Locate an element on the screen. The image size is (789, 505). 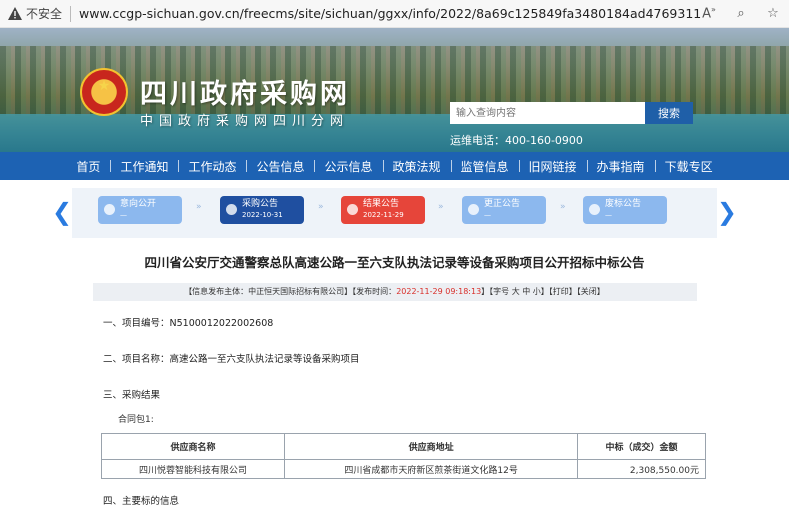
step-label: 废标公告 is located at coordinates (623, 204).